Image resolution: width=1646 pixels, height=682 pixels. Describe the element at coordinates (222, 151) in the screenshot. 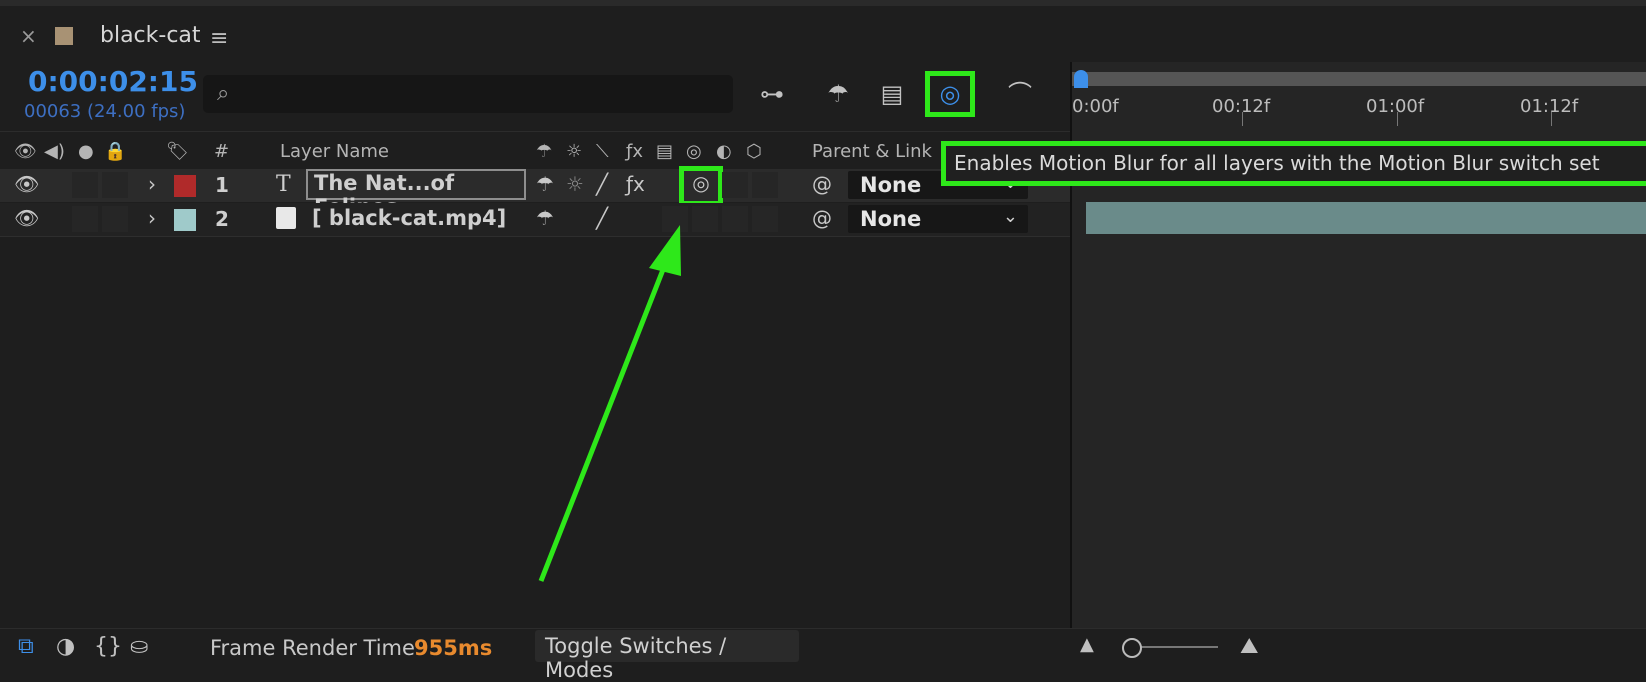

I see `index-header: #` at that location.